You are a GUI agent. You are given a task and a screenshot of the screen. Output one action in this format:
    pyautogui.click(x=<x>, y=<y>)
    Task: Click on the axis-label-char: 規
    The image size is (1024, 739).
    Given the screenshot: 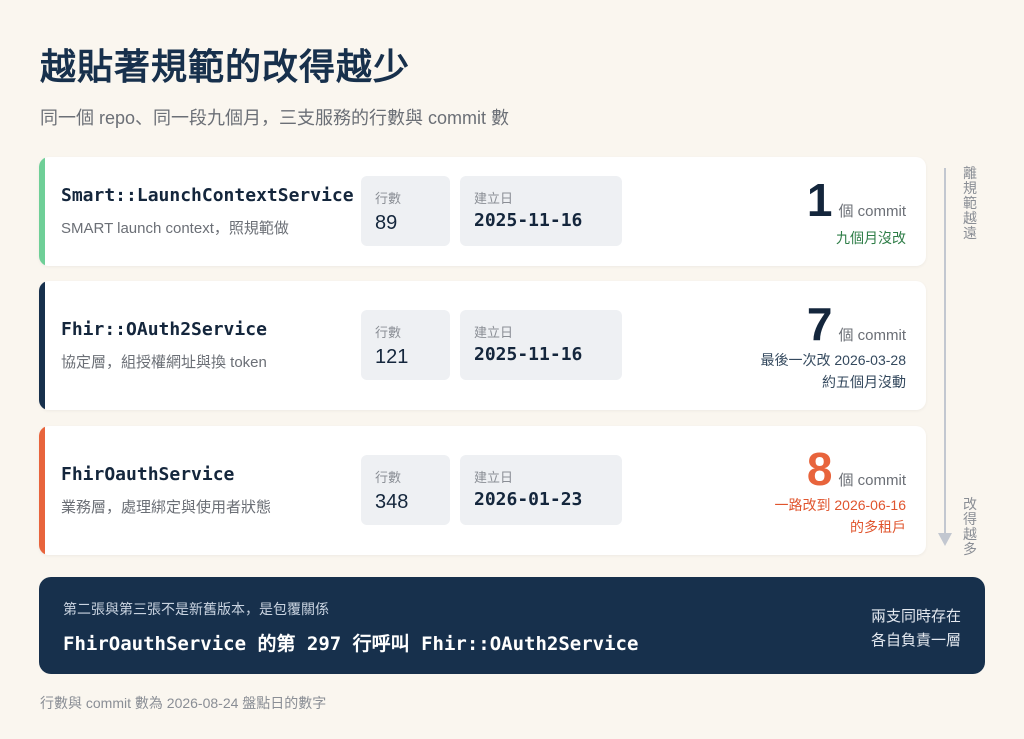 What is the action you would take?
    pyautogui.click(x=970, y=188)
    